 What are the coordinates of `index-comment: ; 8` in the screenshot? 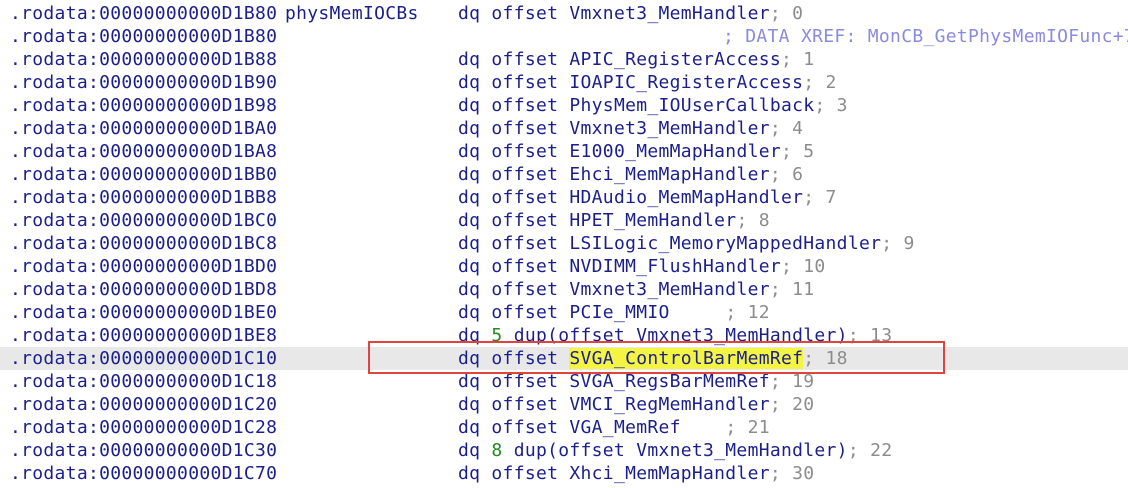 It's located at (753, 220).